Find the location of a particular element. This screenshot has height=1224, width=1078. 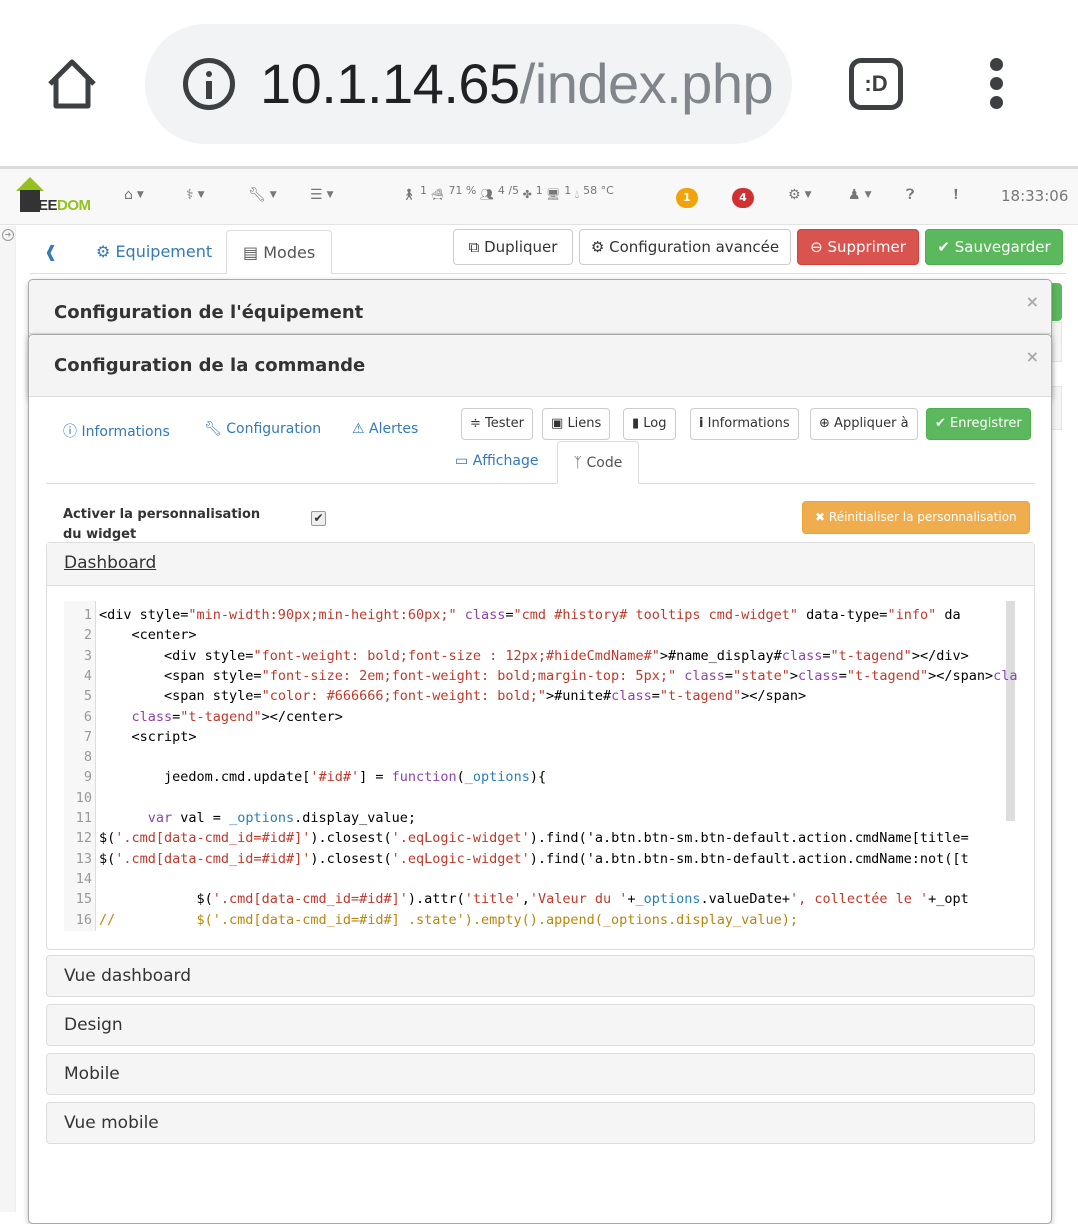

test-button: ≑ Tester is located at coordinates (497, 424).